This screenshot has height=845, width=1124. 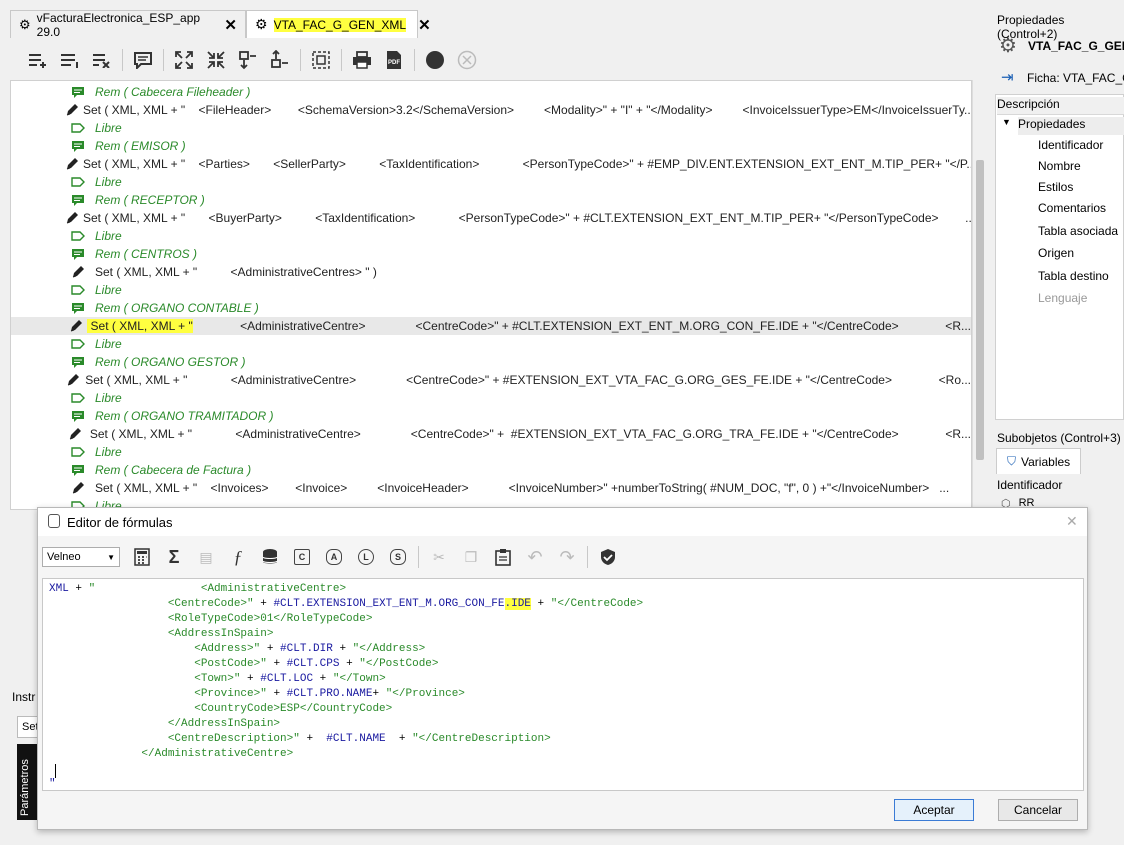 What do you see at coordinates (161, 634) in the screenshot?
I see `formula-token: <AddressInSpain>` at bounding box center [161, 634].